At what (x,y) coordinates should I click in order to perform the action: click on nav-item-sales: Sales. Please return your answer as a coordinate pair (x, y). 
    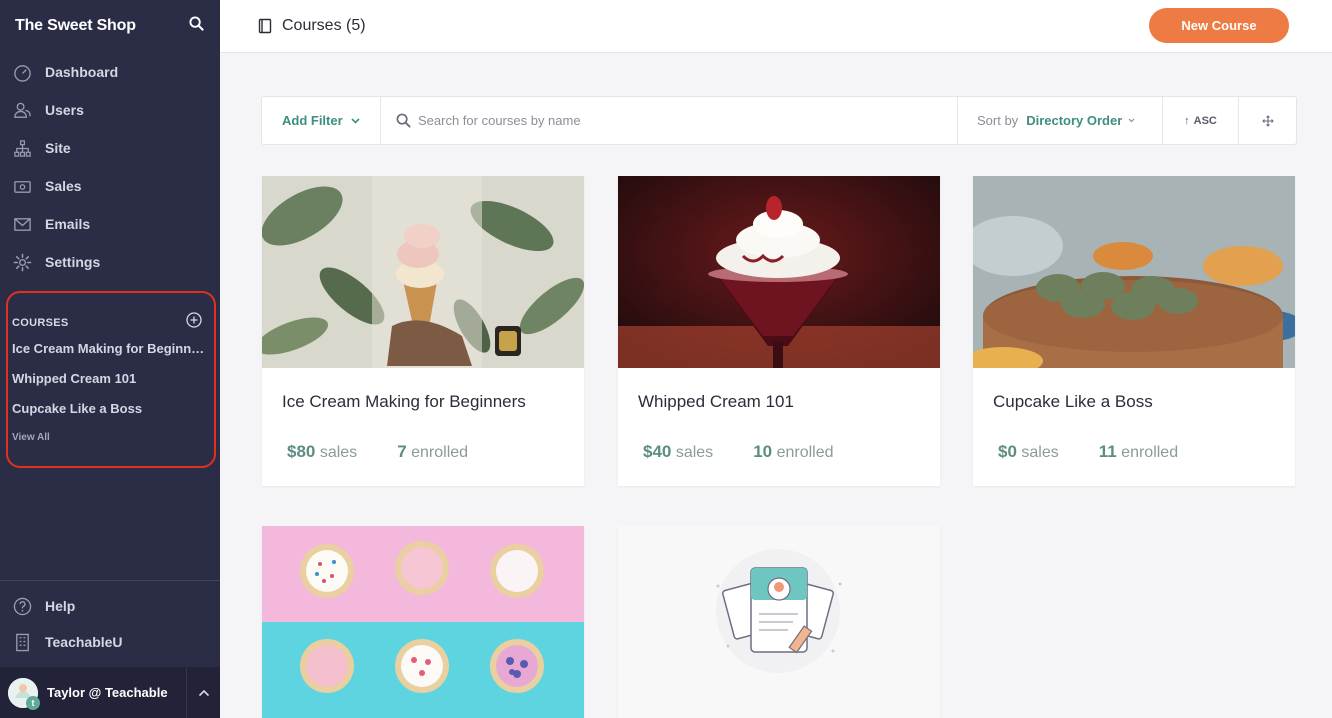
    Looking at the image, I should click on (110, 186).